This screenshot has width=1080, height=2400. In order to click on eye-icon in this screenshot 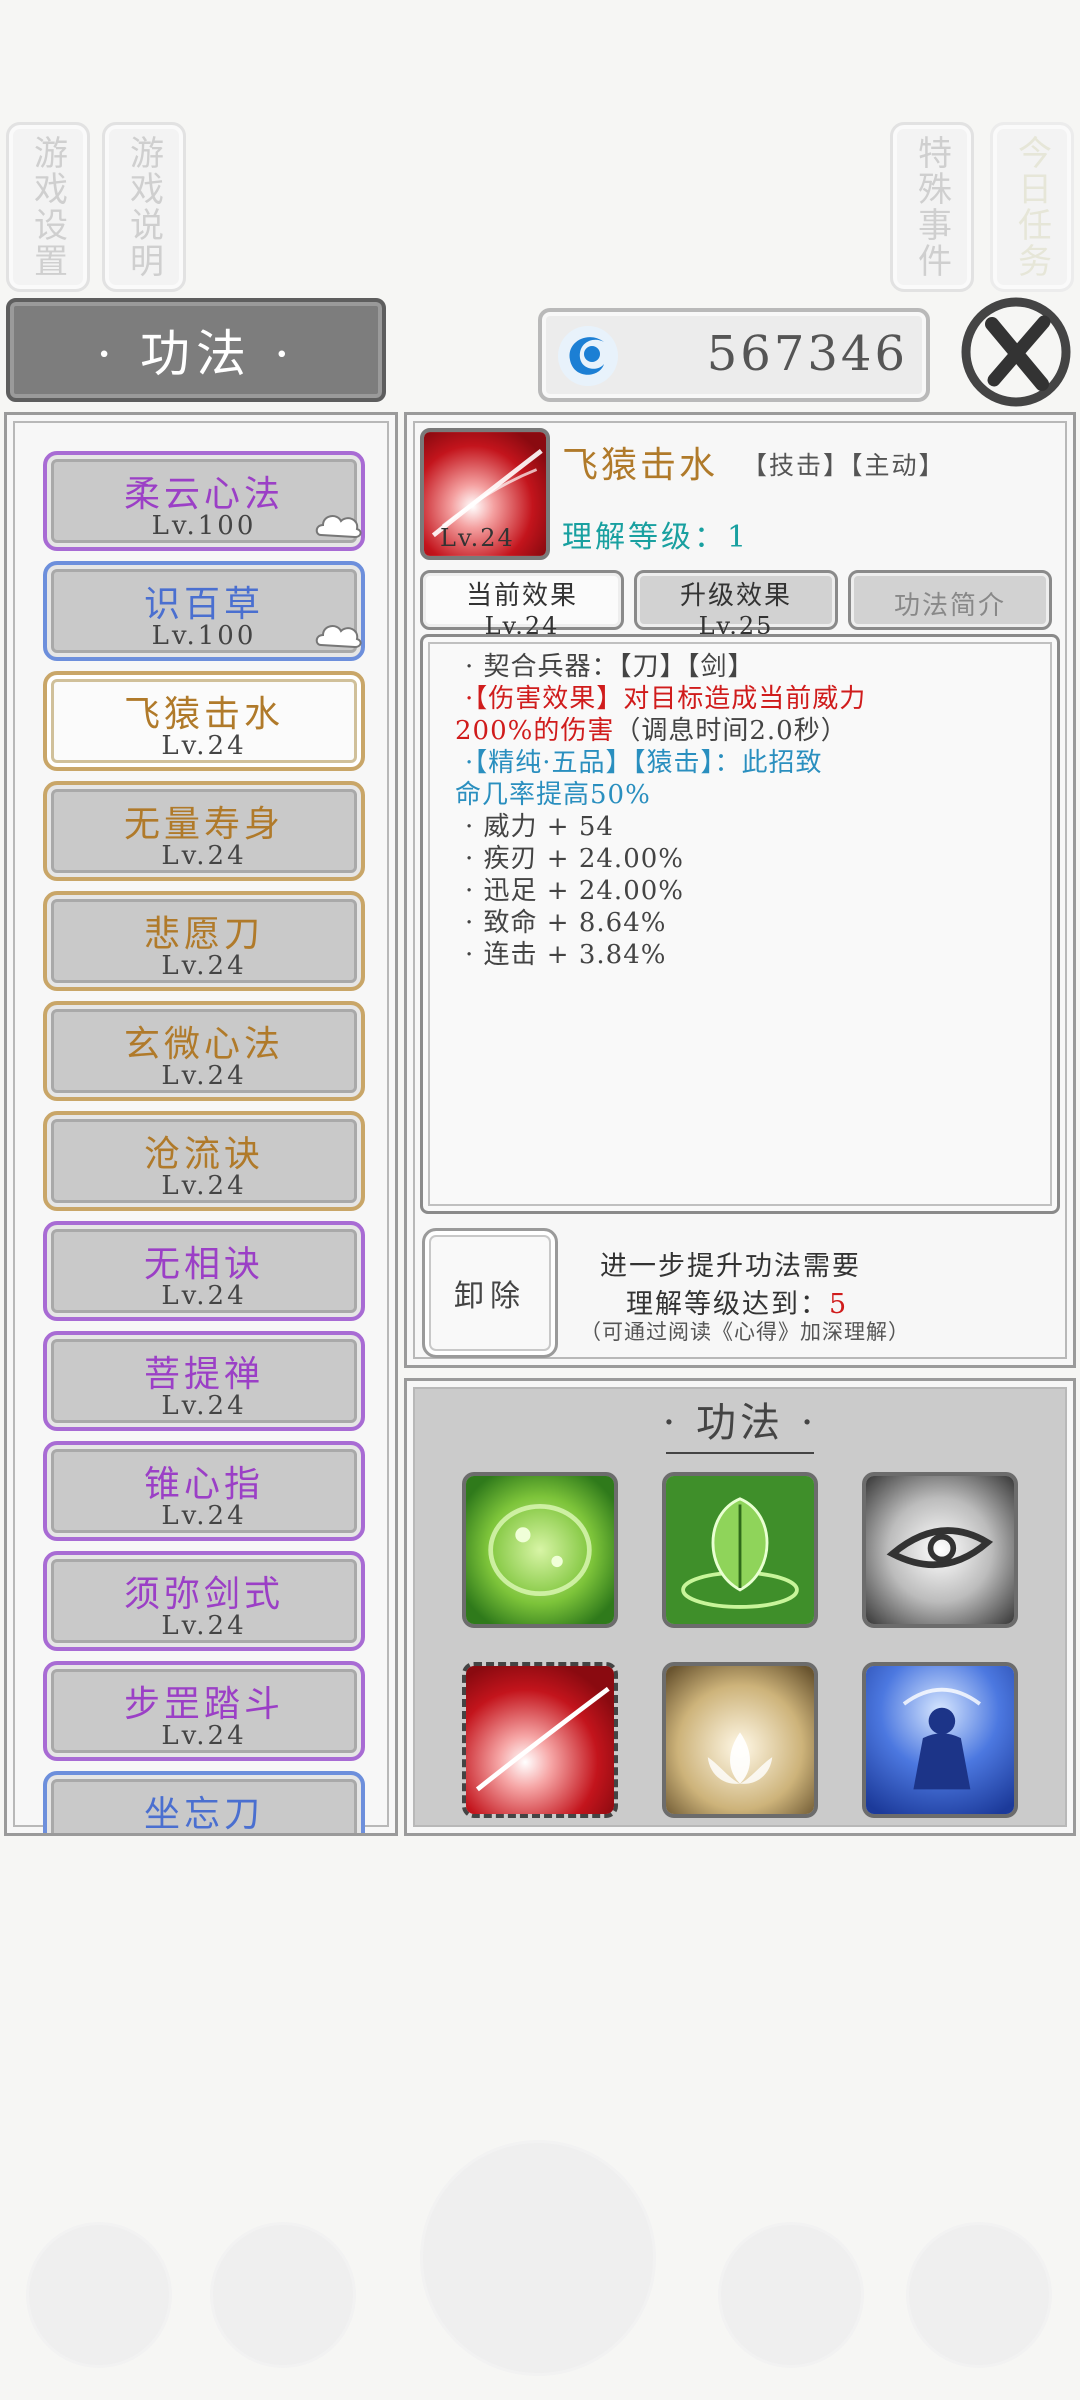, I will do `click(940, 1550)`.